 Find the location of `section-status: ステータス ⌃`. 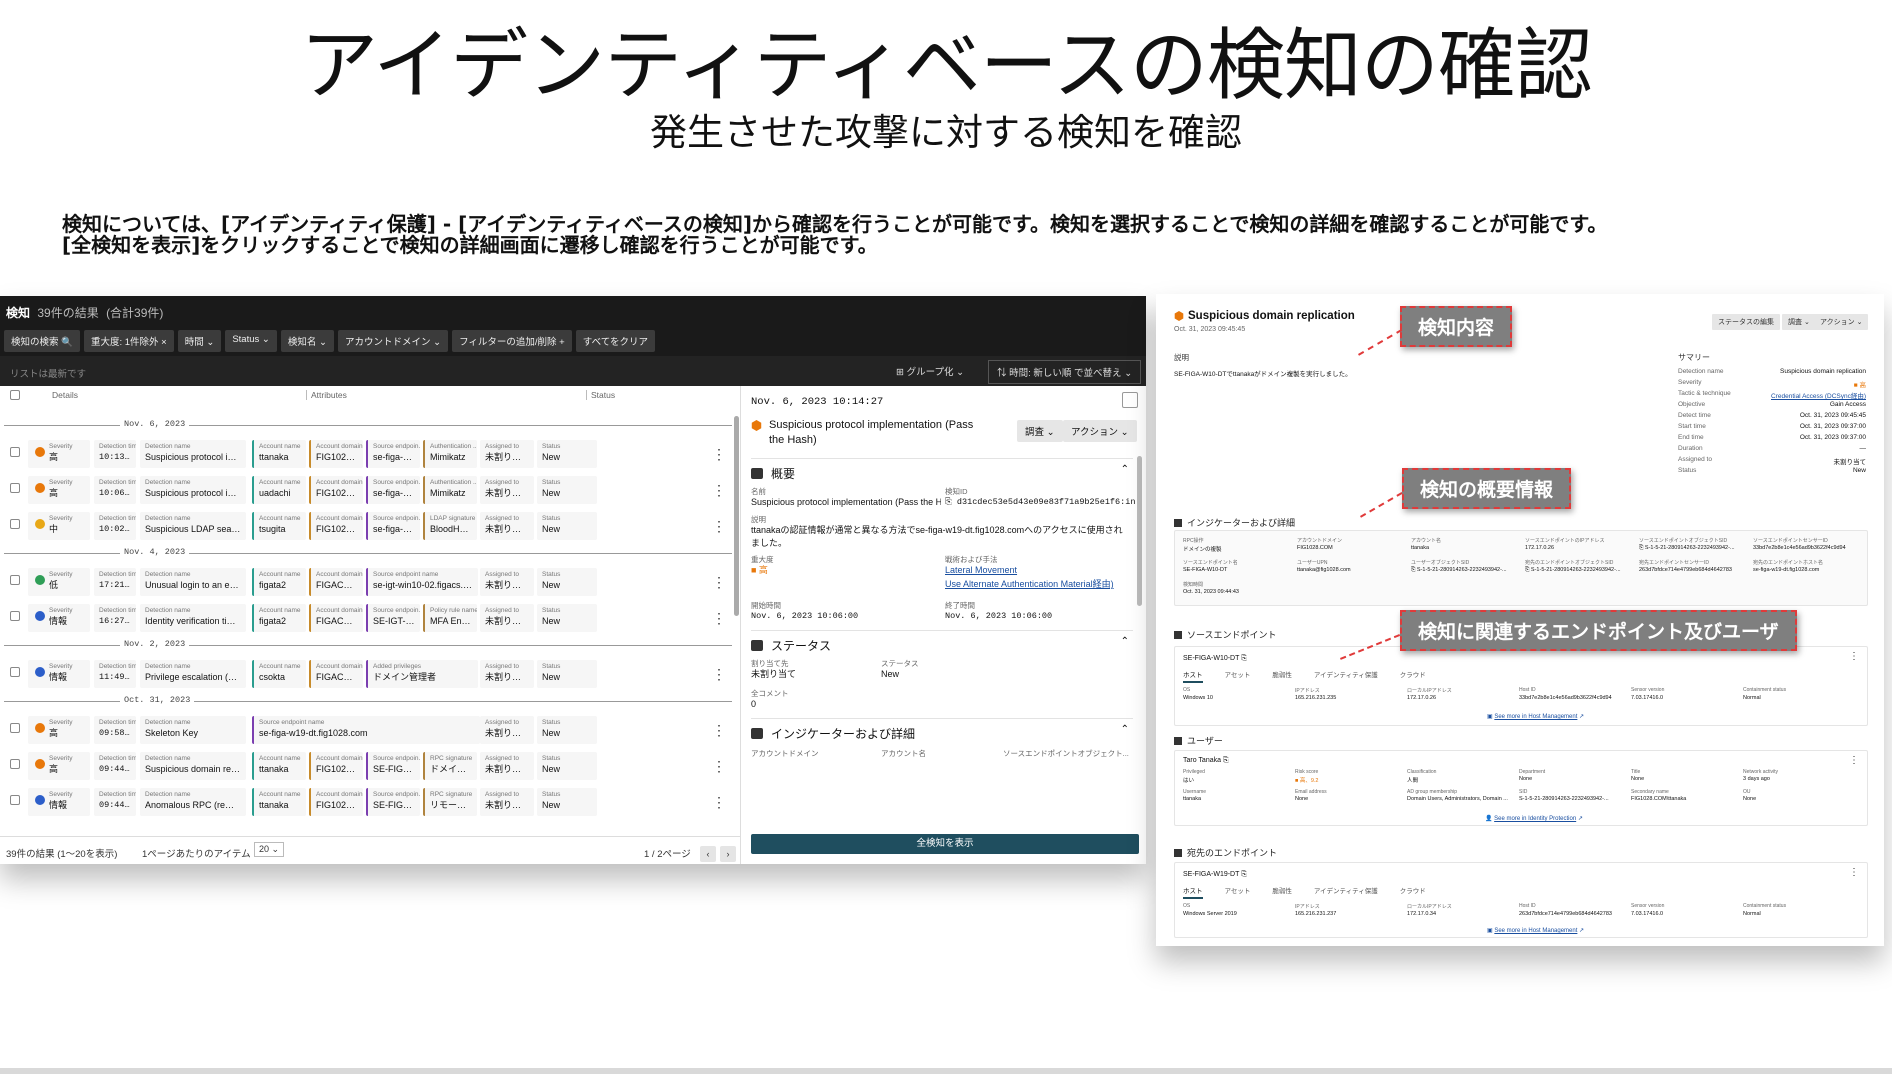

section-status: ステータス ⌃ is located at coordinates (942, 641).